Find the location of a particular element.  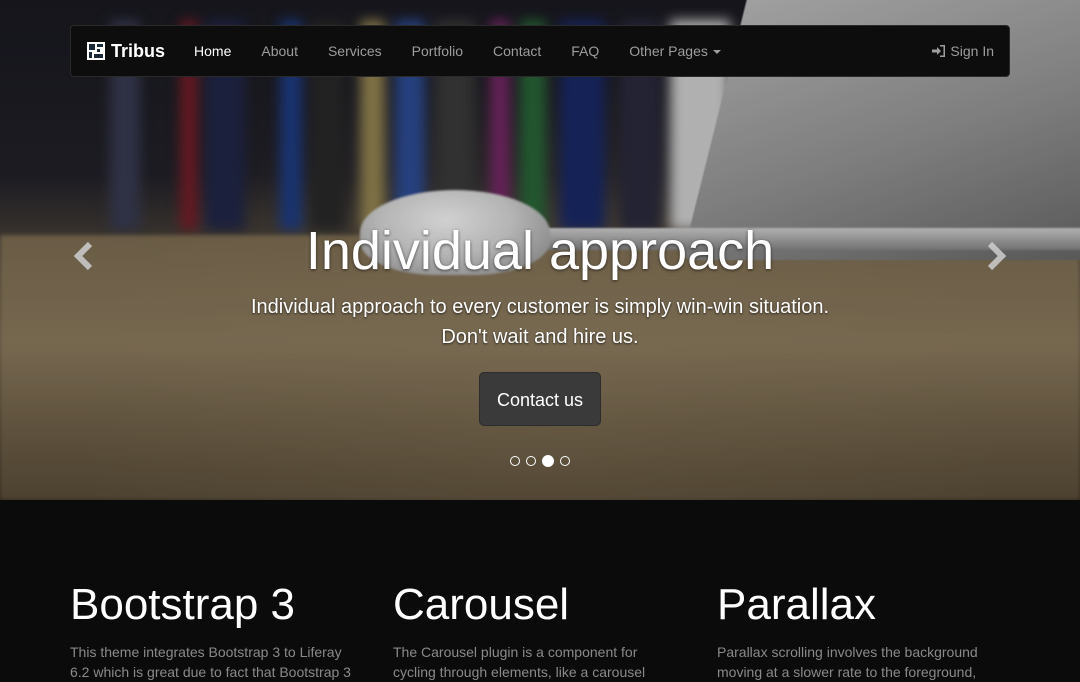

carousel-indicators is located at coordinates (540, 461).